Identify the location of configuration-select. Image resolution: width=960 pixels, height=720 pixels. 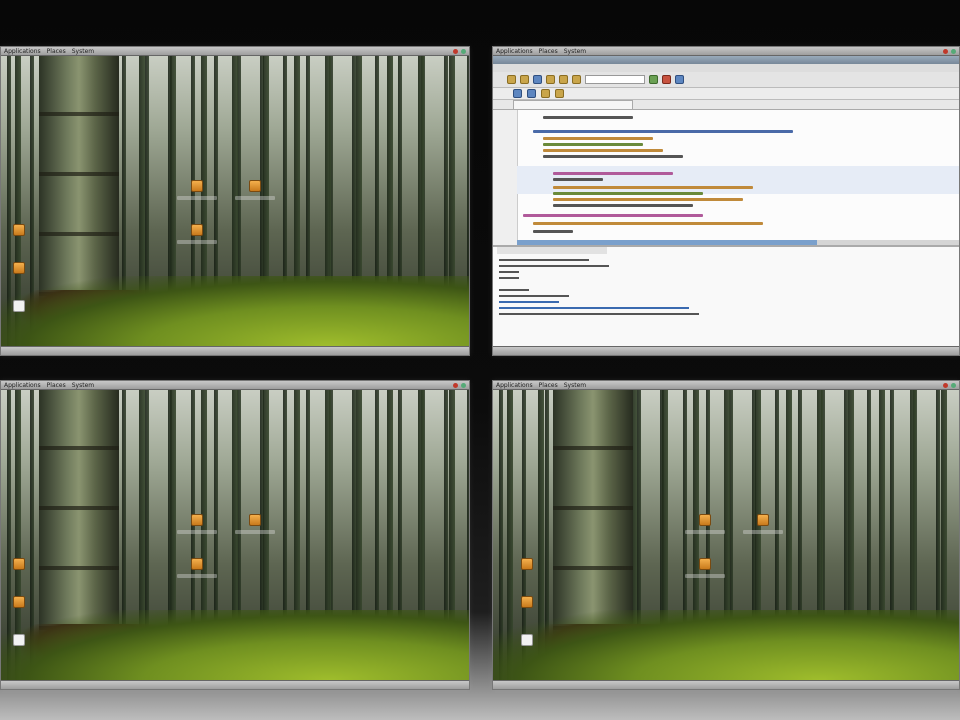
(615, 79).